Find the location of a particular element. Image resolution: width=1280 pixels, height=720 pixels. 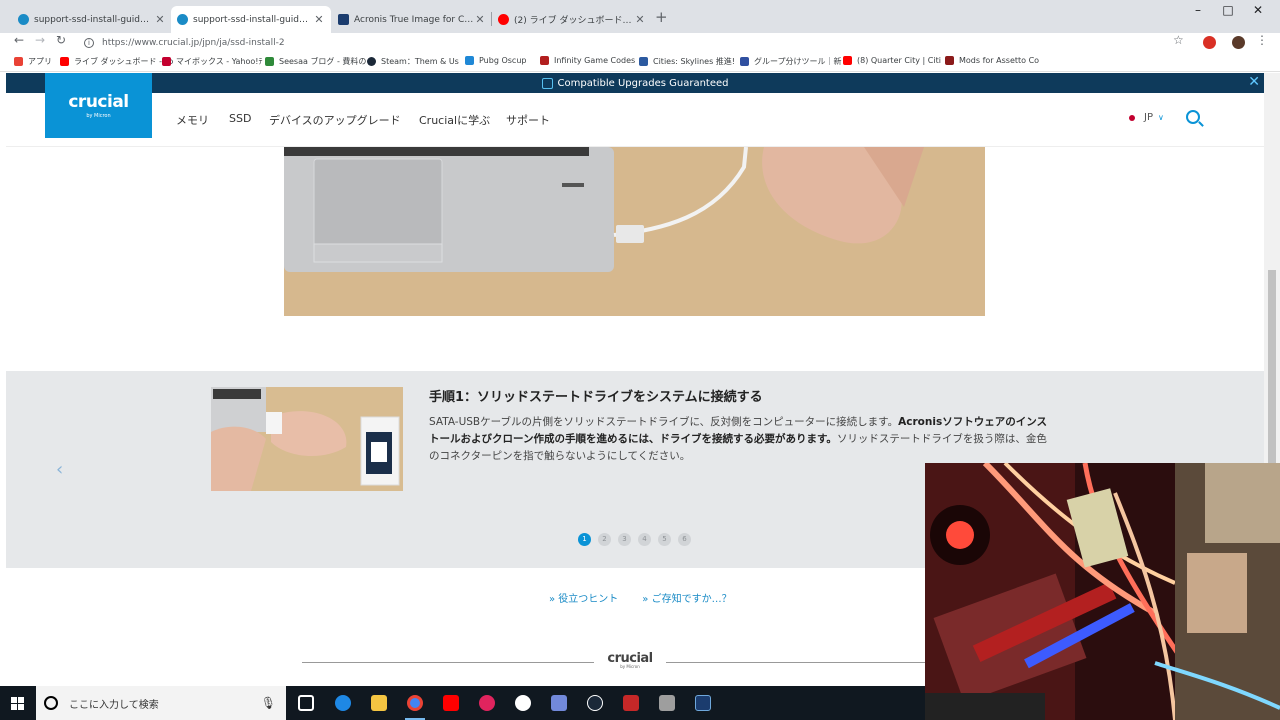

bookmark-apps: アプリ is located at coordinates (33, 61).